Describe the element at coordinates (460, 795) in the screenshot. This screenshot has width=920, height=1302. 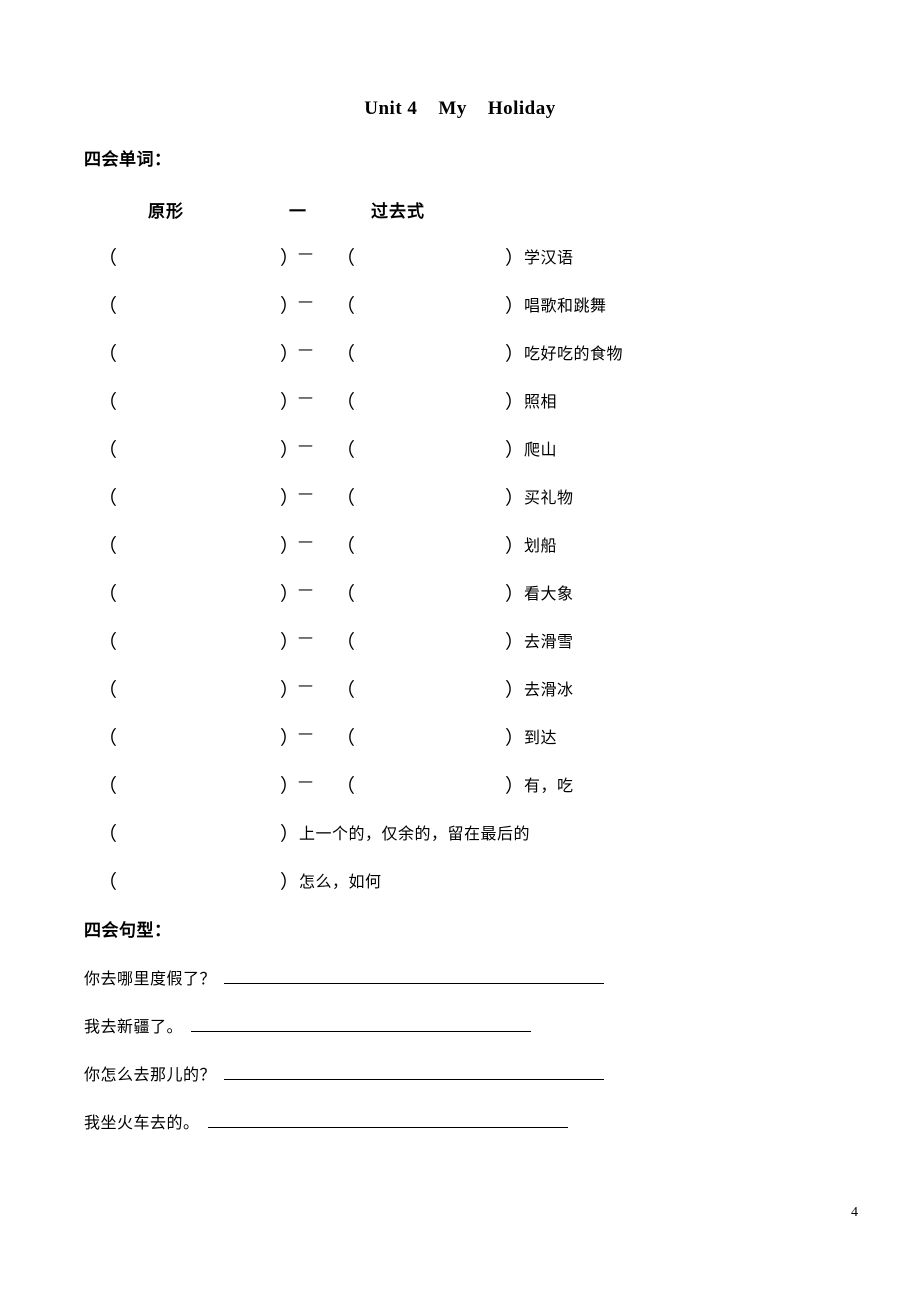
I see `word-row: （） — （）有，吃` at that location.